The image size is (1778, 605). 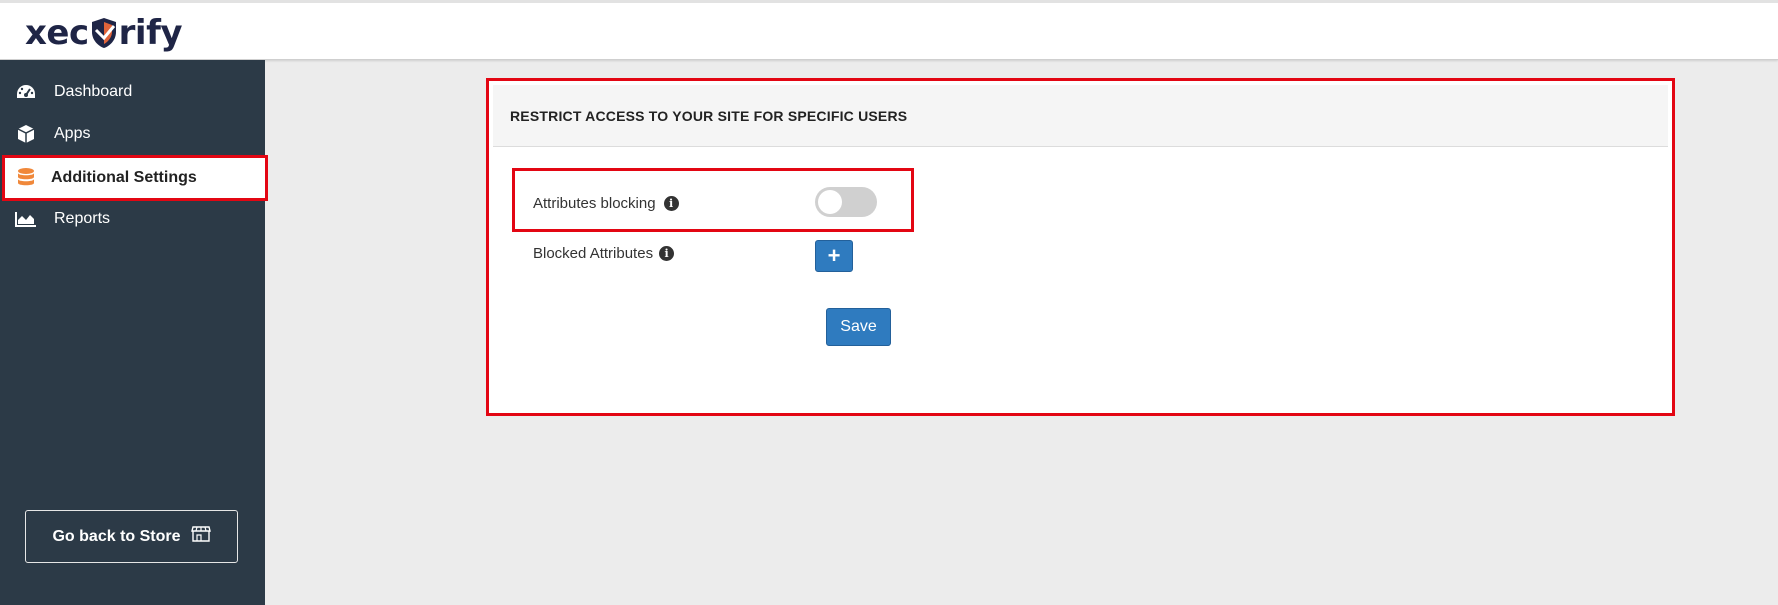 What do you see at coordinates (830, 202) in the screenshot?
I see `toggle-knob` at bounding box center [830, 202].